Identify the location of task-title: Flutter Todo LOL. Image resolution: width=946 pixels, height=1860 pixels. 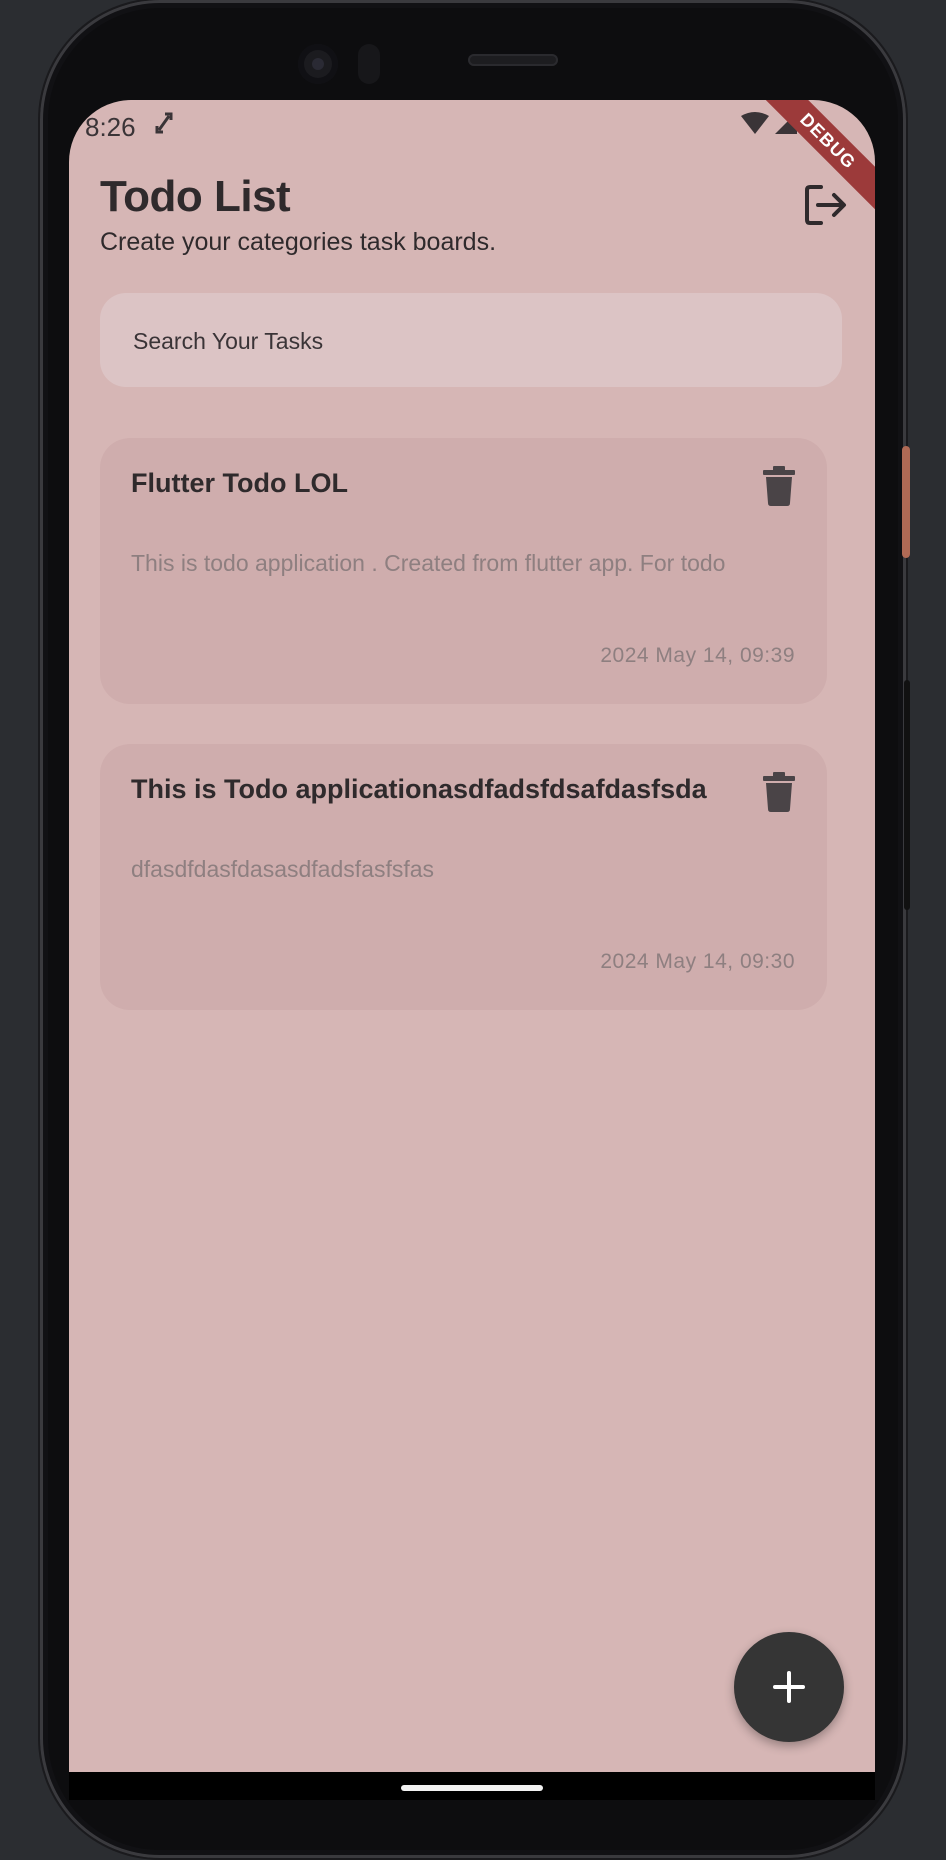
(239, 483).